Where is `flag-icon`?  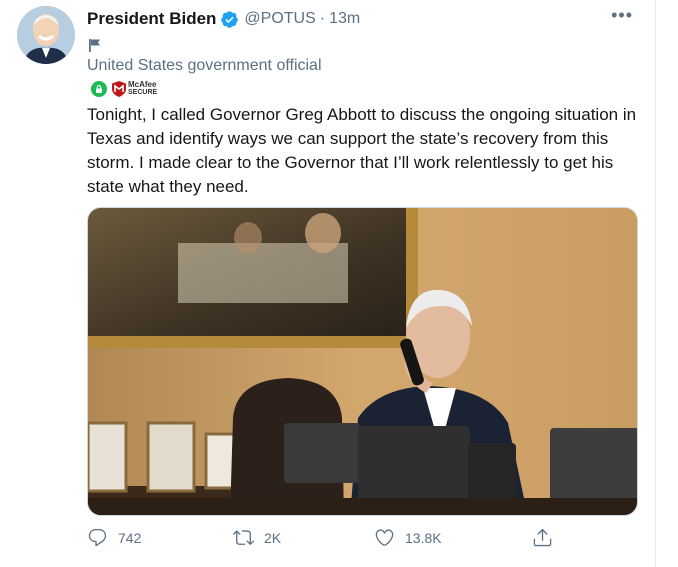 flag-icon is located at coordinates (95, 45).